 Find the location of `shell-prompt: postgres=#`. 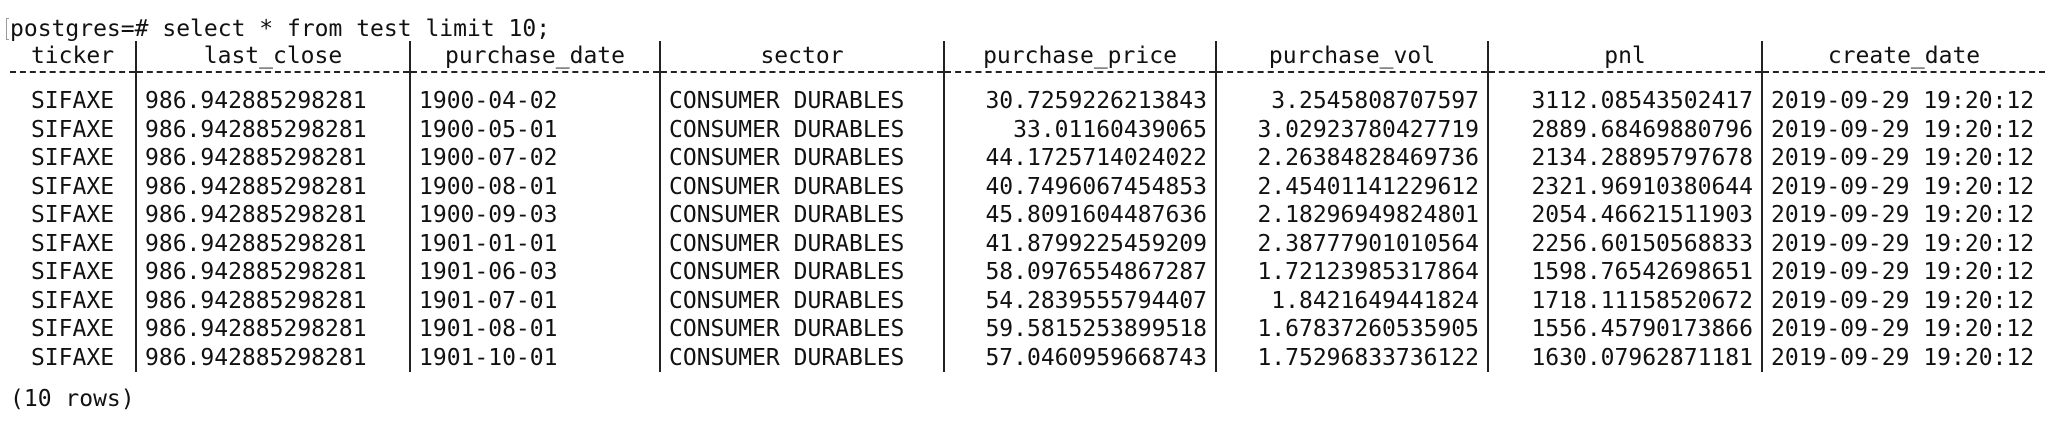

shell-prompt: postgres=# is located at coordinates (79, 29).